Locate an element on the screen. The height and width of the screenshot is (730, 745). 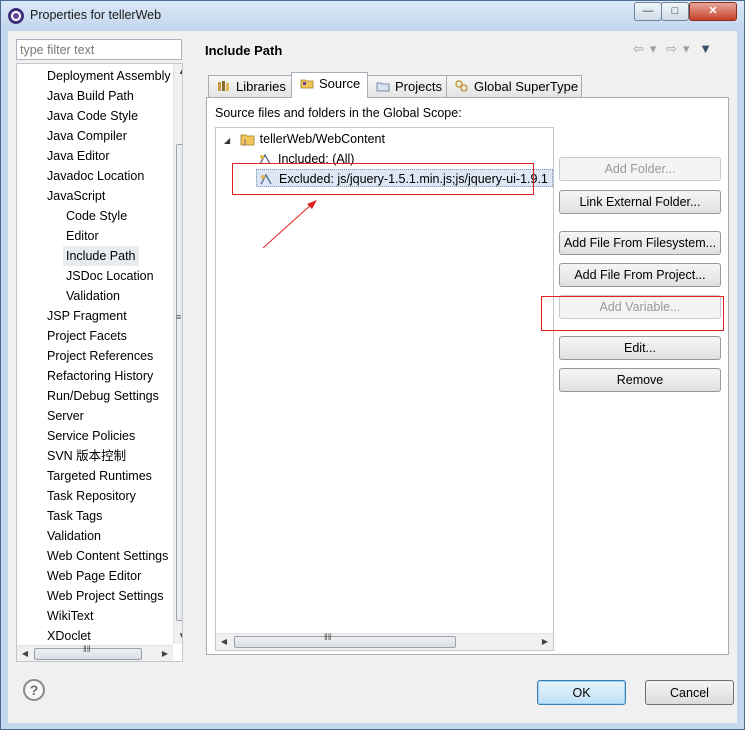
filter-input is located at coordinates (99, 49).